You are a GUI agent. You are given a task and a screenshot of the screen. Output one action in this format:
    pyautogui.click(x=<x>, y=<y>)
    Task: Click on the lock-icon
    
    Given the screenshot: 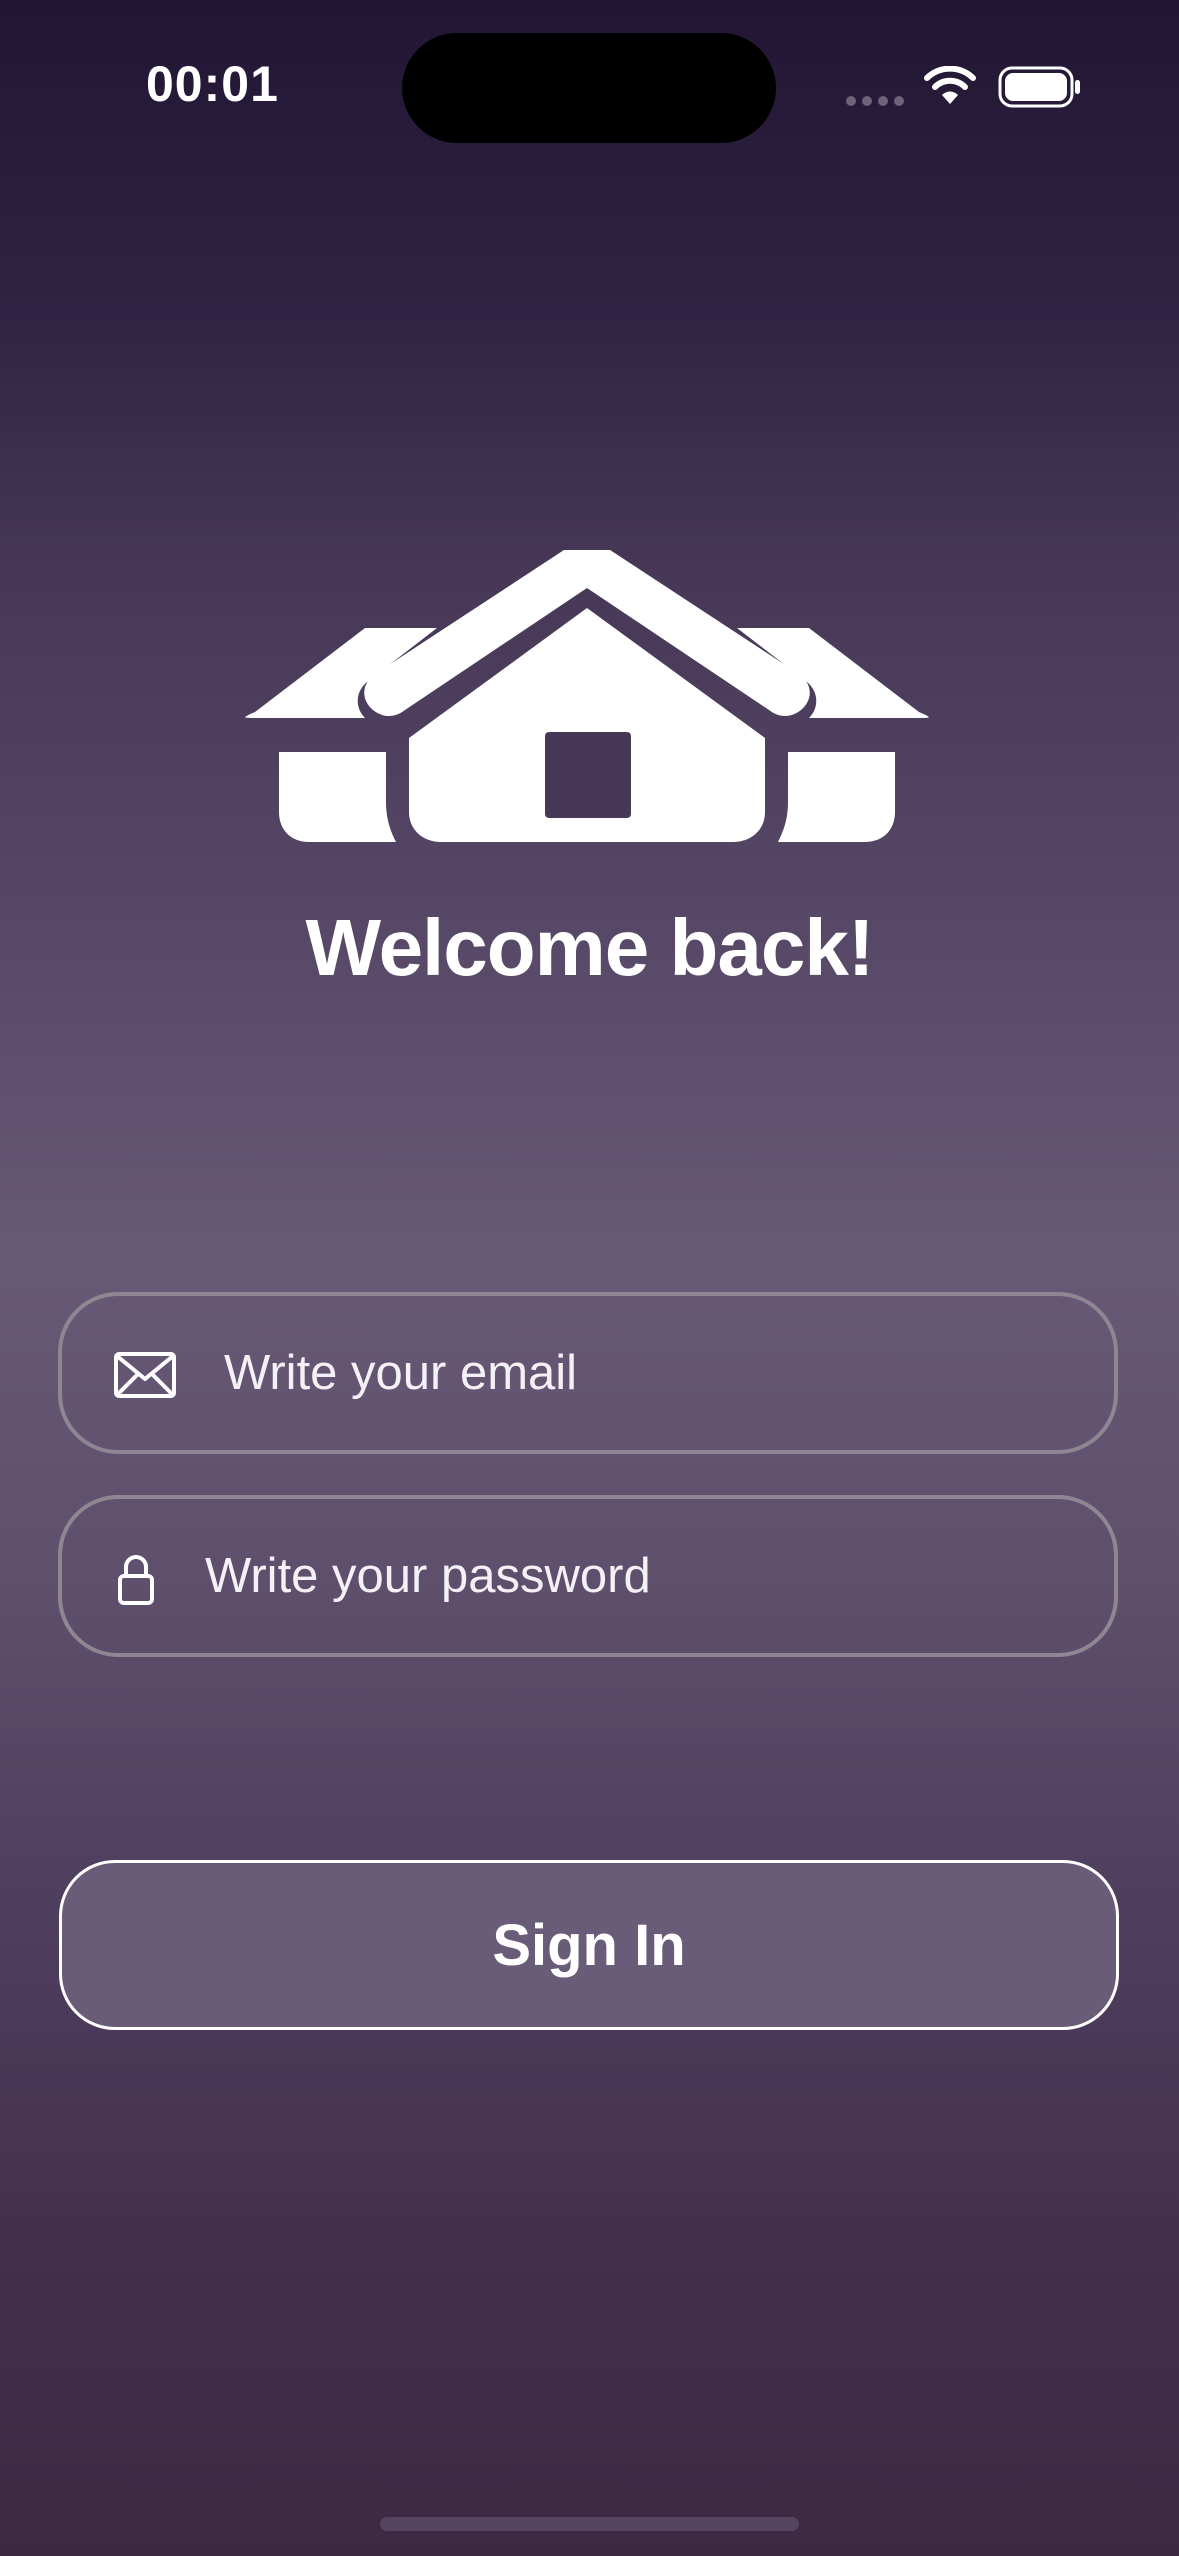 What is the action you would take?
    pyautogui.click(x=136, y=1580)
    